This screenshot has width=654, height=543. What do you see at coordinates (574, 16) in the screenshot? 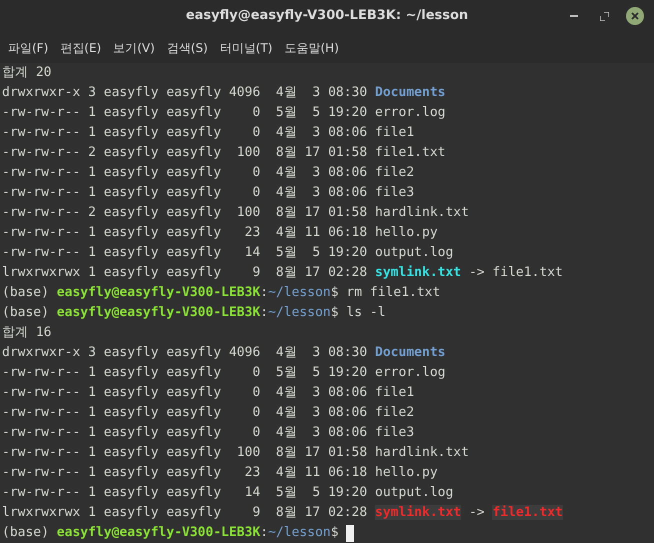
I see `minimize-icon` at bounding box center [574, 16].